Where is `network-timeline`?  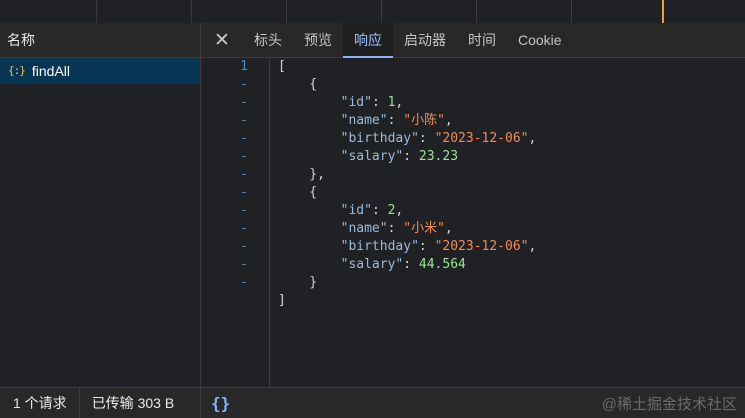
network-timeline is located at coordinates (372, 12).